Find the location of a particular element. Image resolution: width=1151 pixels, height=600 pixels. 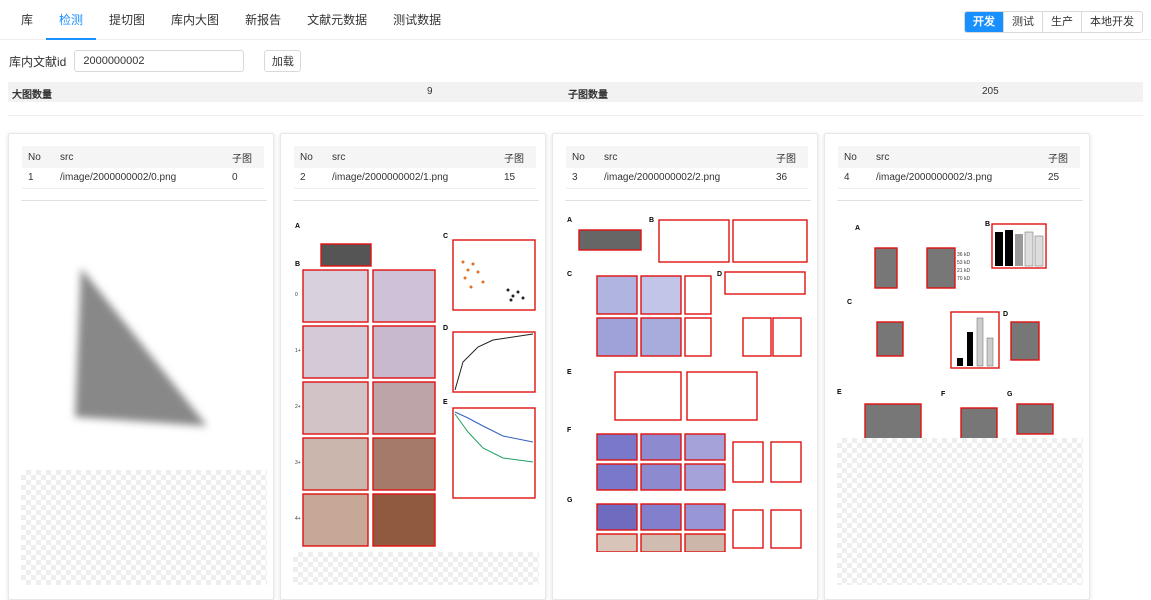

scatter-points is located at coordinates (473, 274).